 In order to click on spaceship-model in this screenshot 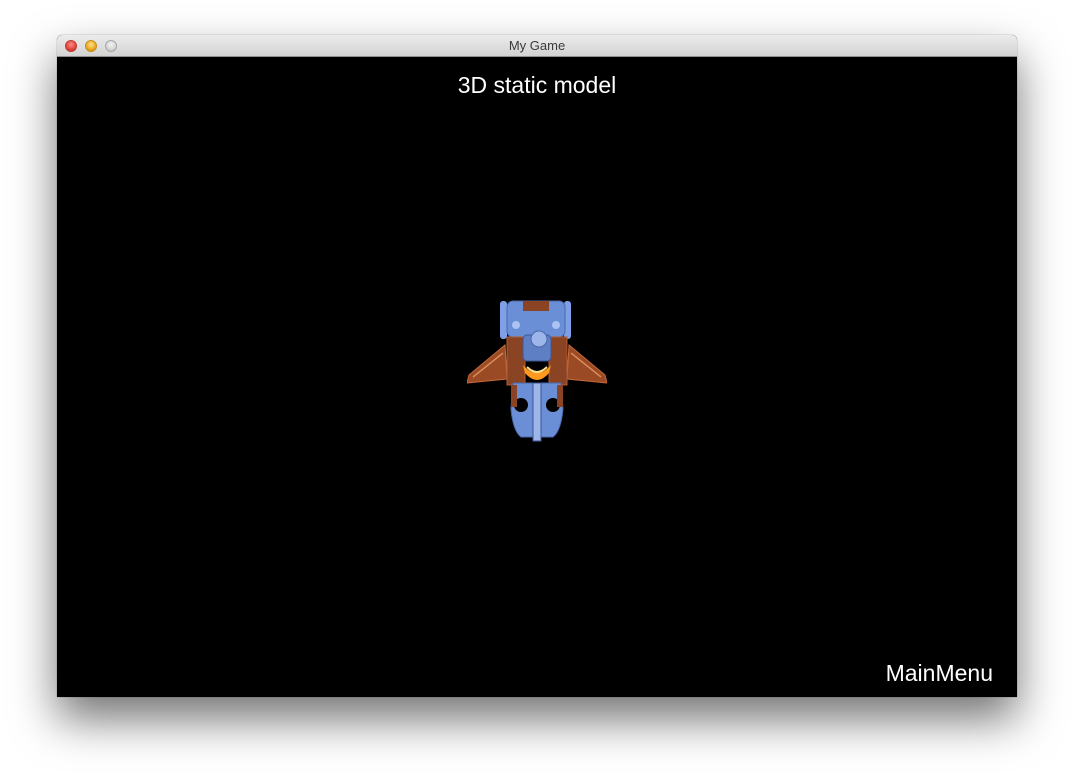, I will do `click(537, 371)`.